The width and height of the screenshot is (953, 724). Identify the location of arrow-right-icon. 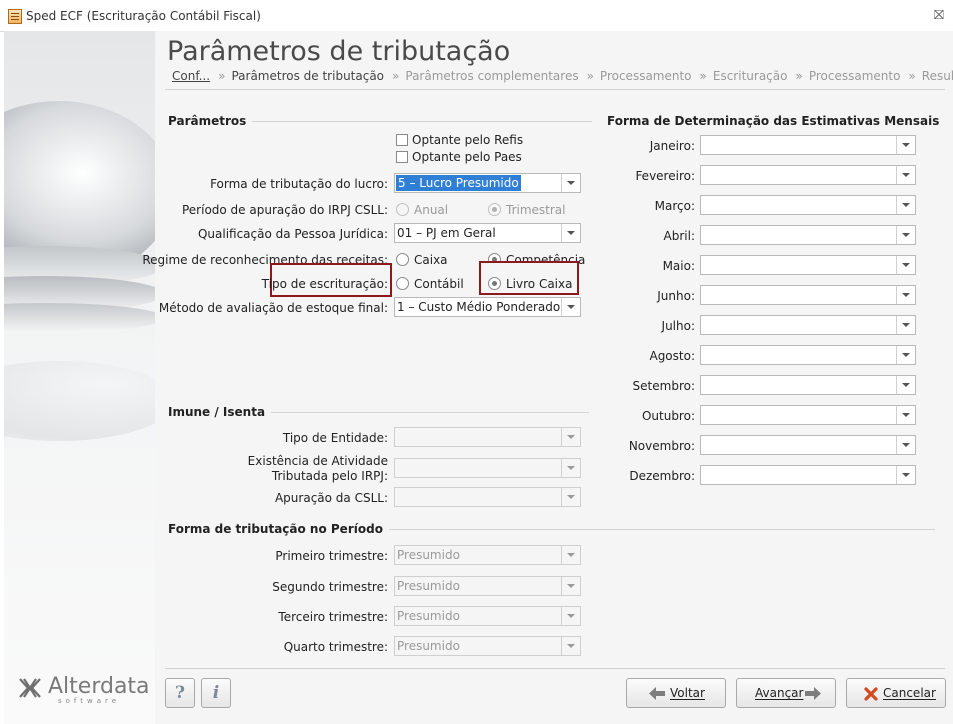
(813, 693).